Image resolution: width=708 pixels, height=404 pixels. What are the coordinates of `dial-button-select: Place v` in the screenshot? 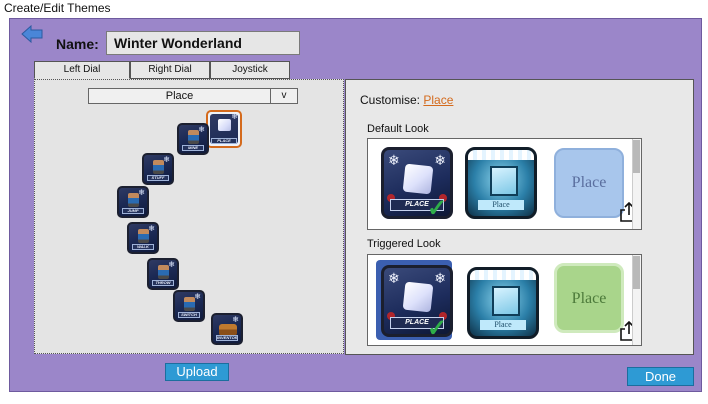 It's located at (193, 96).